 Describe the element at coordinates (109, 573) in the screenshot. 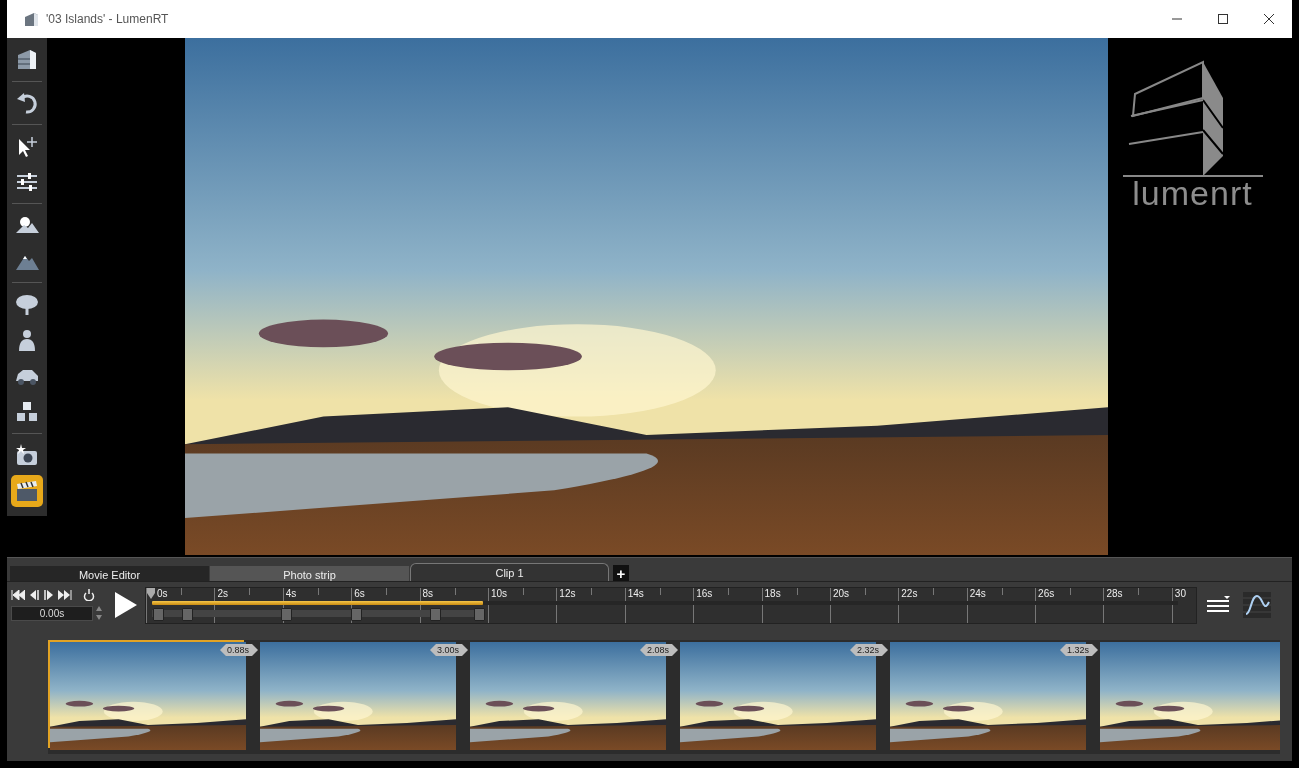

I see `tab: Movie Editor` at that location.